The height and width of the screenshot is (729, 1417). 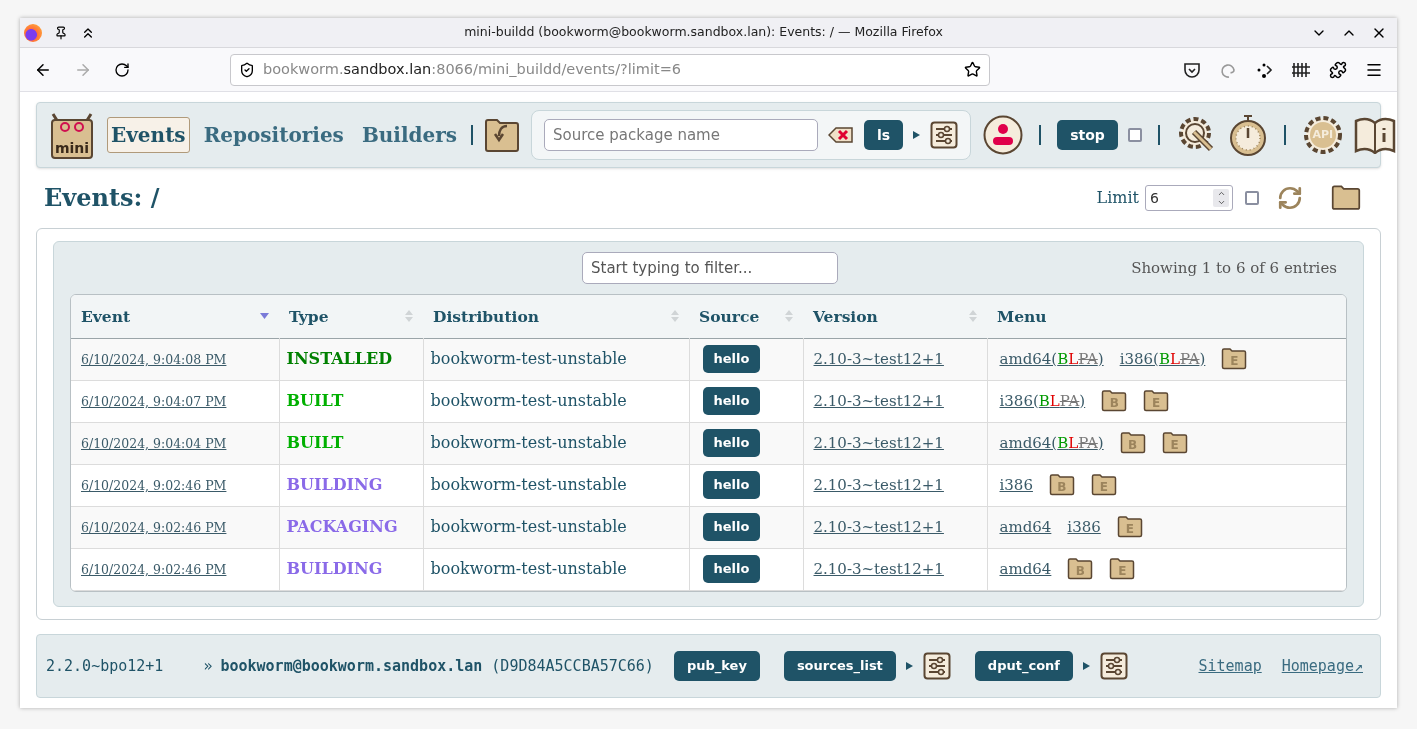 What do you see at coordinates (33, 32) in the screenshot?
I see `firefox-logo-icon` at bounding box center [33, 32].